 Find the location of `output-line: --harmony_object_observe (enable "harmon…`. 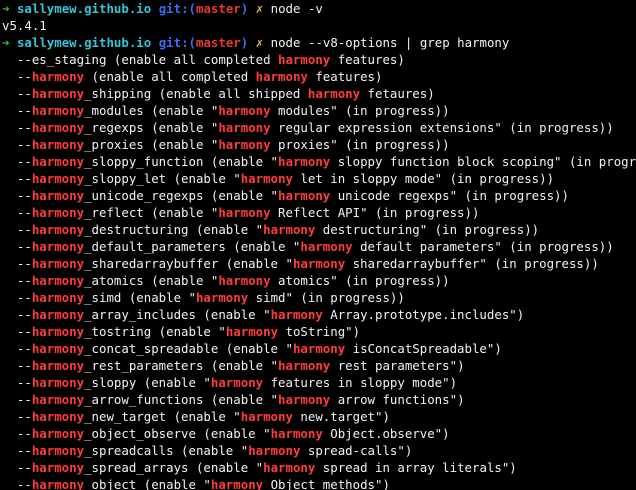

output-line: --harmony_object_observe (enable "harmon… is located at coordinates (226, 433).